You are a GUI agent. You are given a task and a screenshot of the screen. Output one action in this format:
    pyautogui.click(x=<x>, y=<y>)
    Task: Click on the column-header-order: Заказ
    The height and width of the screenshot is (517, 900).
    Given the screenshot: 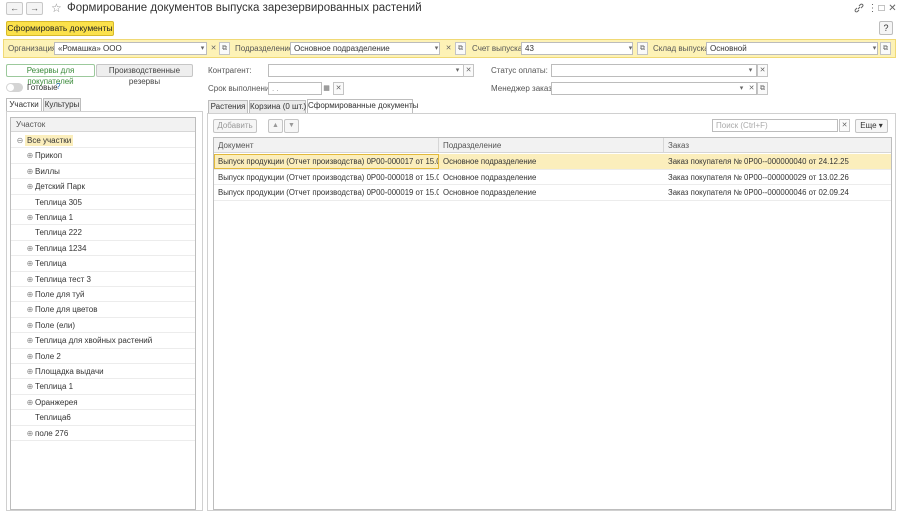 What is the action you would take?
    pyautogui.click(x=777, y=145)
    